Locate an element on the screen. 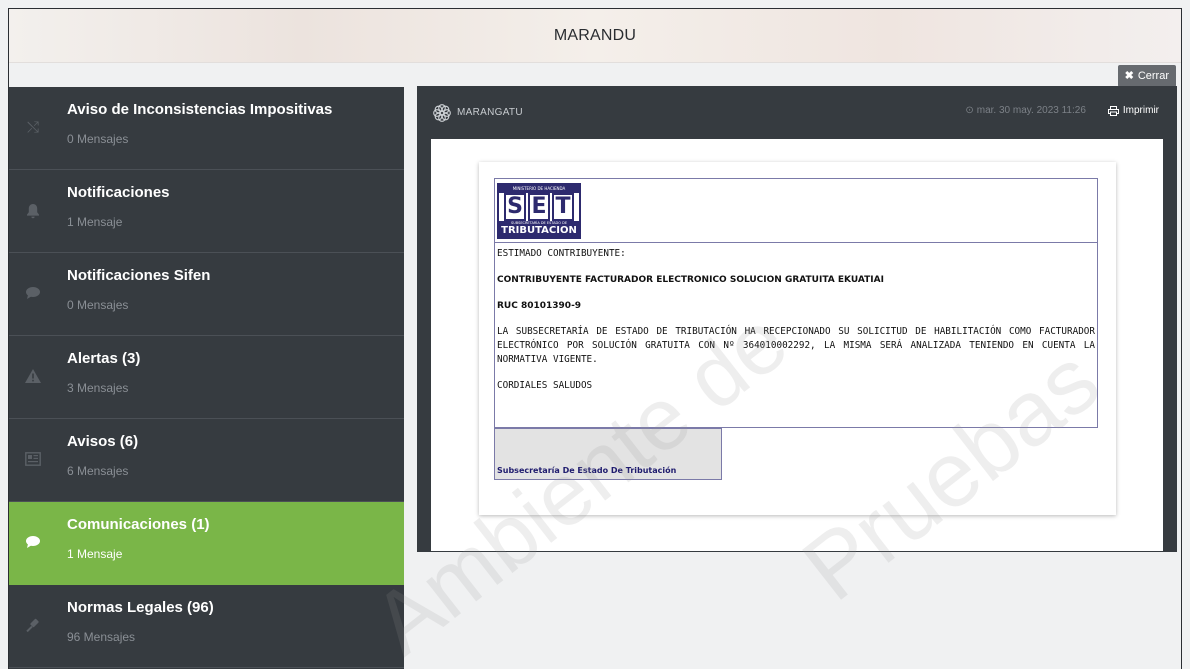 The height and width of the screenshot is (669, 1190). logo-bottom-text: TRIBUTACION is located at coordinates (539, 230).